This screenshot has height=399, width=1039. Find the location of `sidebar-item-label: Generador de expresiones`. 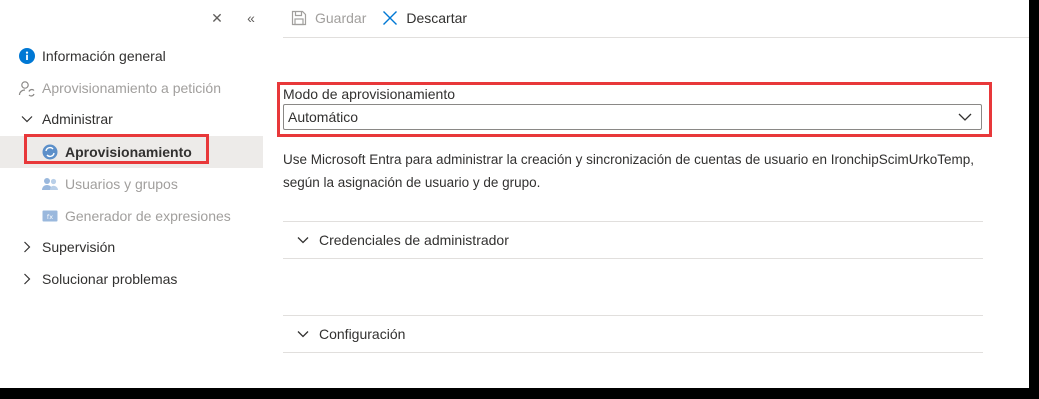

sidebar-item-label: Generador de expresiones is located at coordinates (148, 216).